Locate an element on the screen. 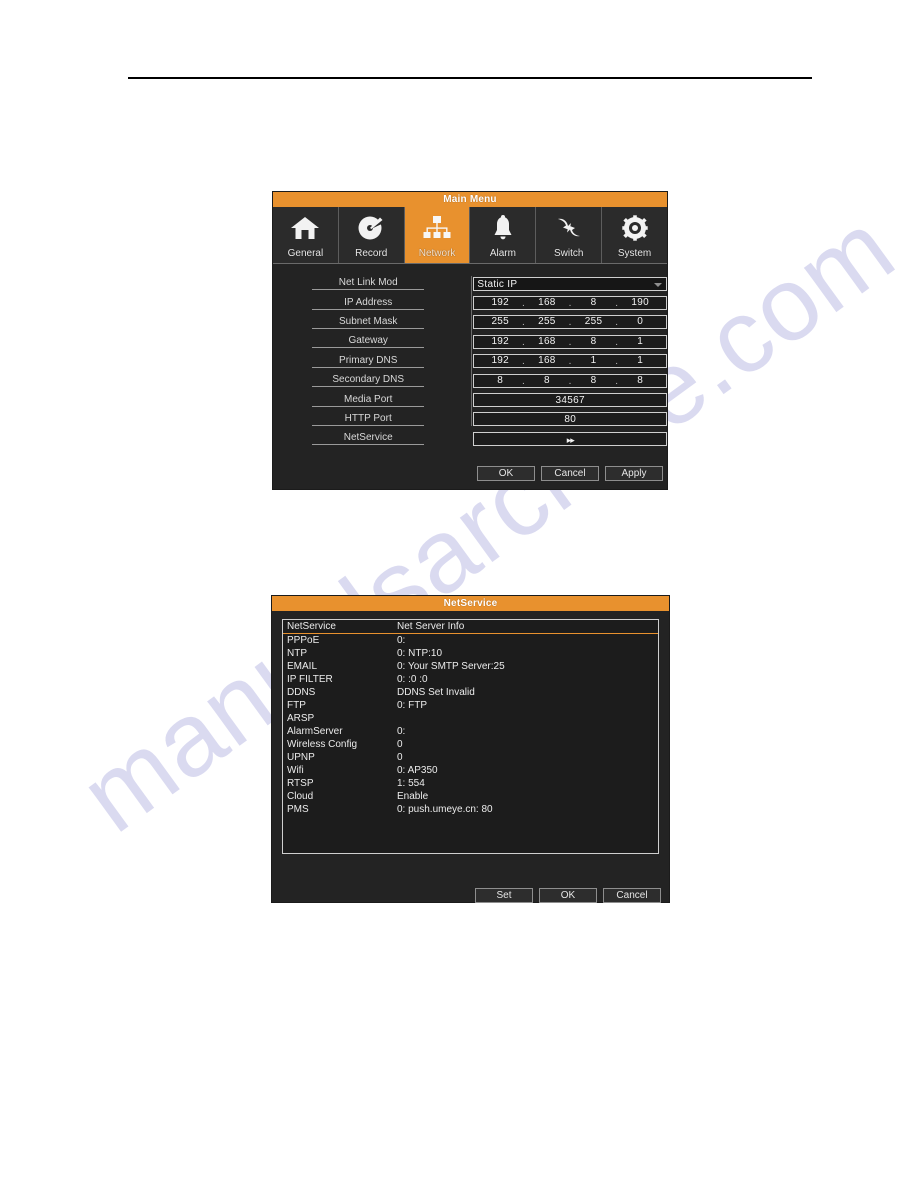 The image size is (918, 1188). list-item: AlarmServer 0: is located at coordinates (470, 731).